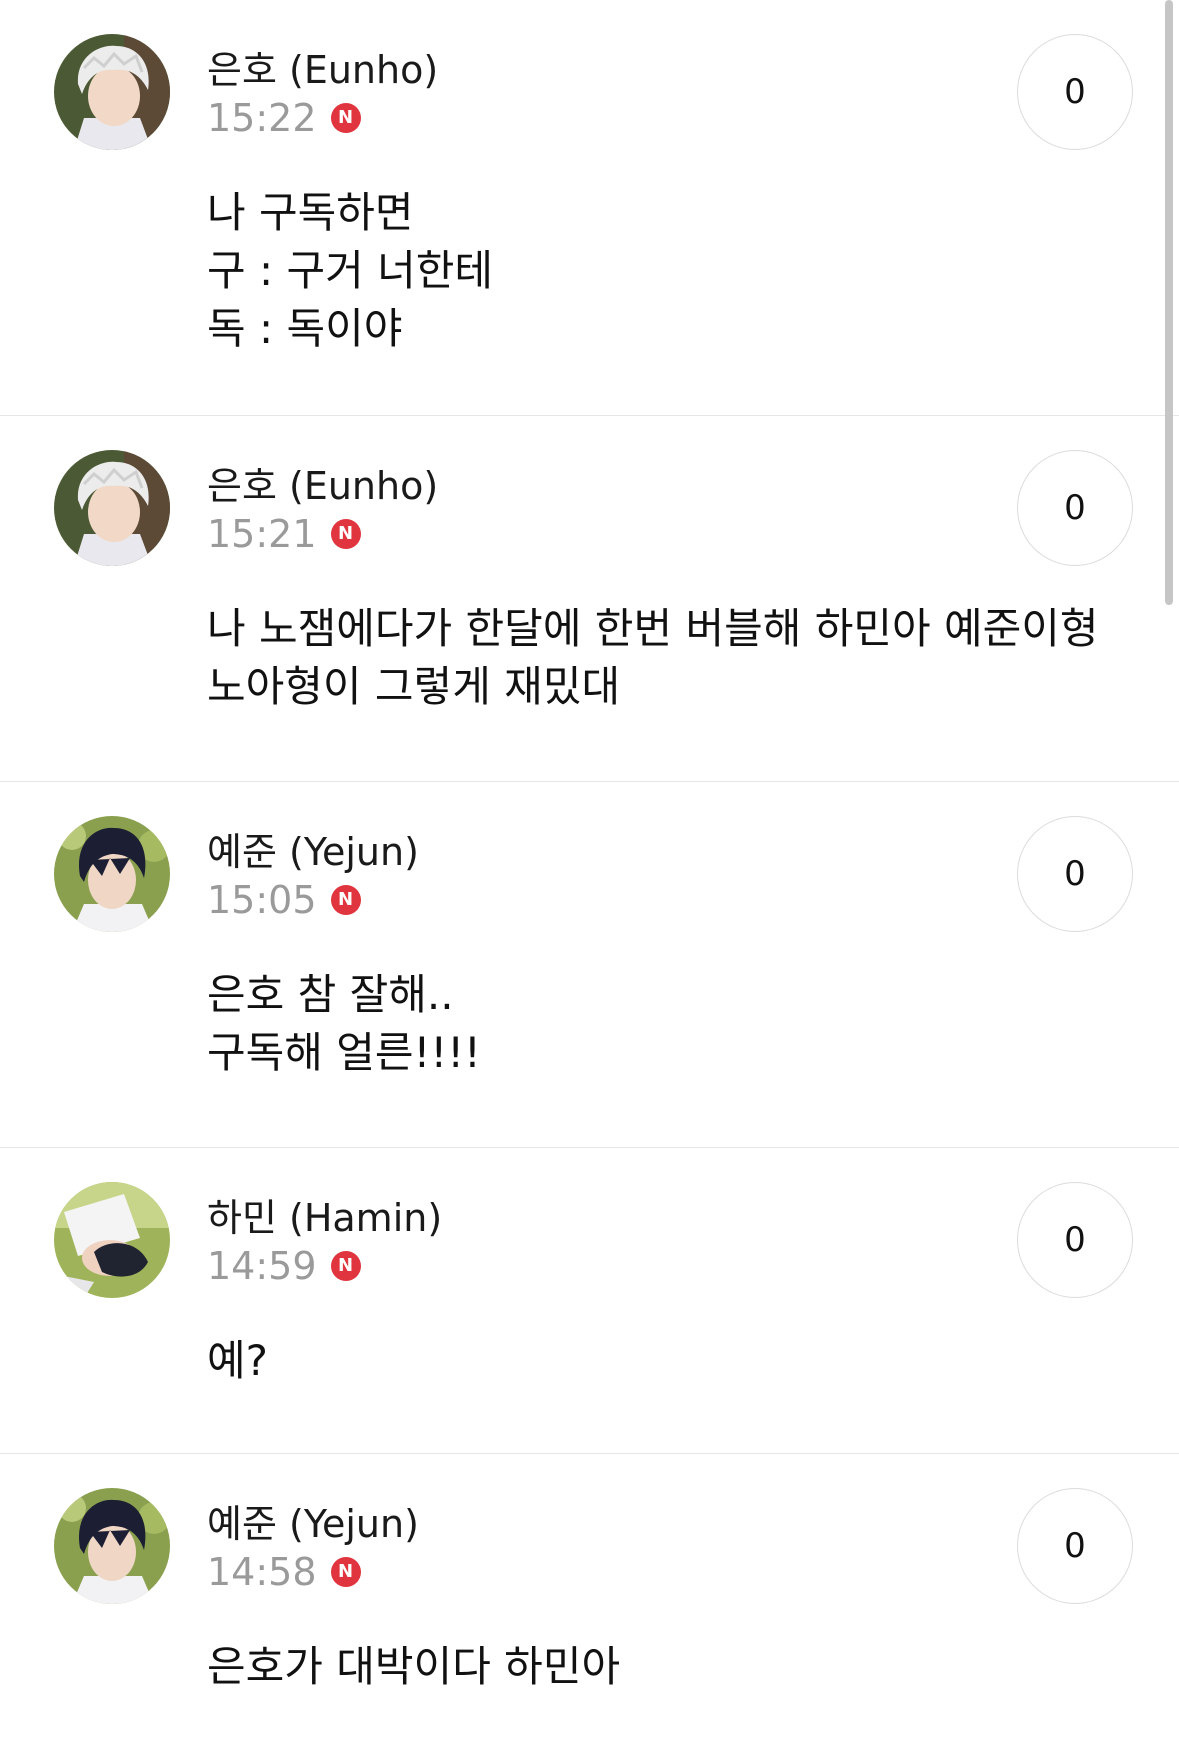 The height and width of the screenshot is (1754, 1179). I want to click on post-meta: 15:22 N, so click(284, 118).